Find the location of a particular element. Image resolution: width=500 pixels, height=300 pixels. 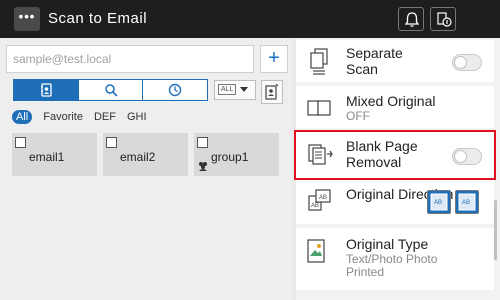

scrollbar is located at coordinates (495, 230).